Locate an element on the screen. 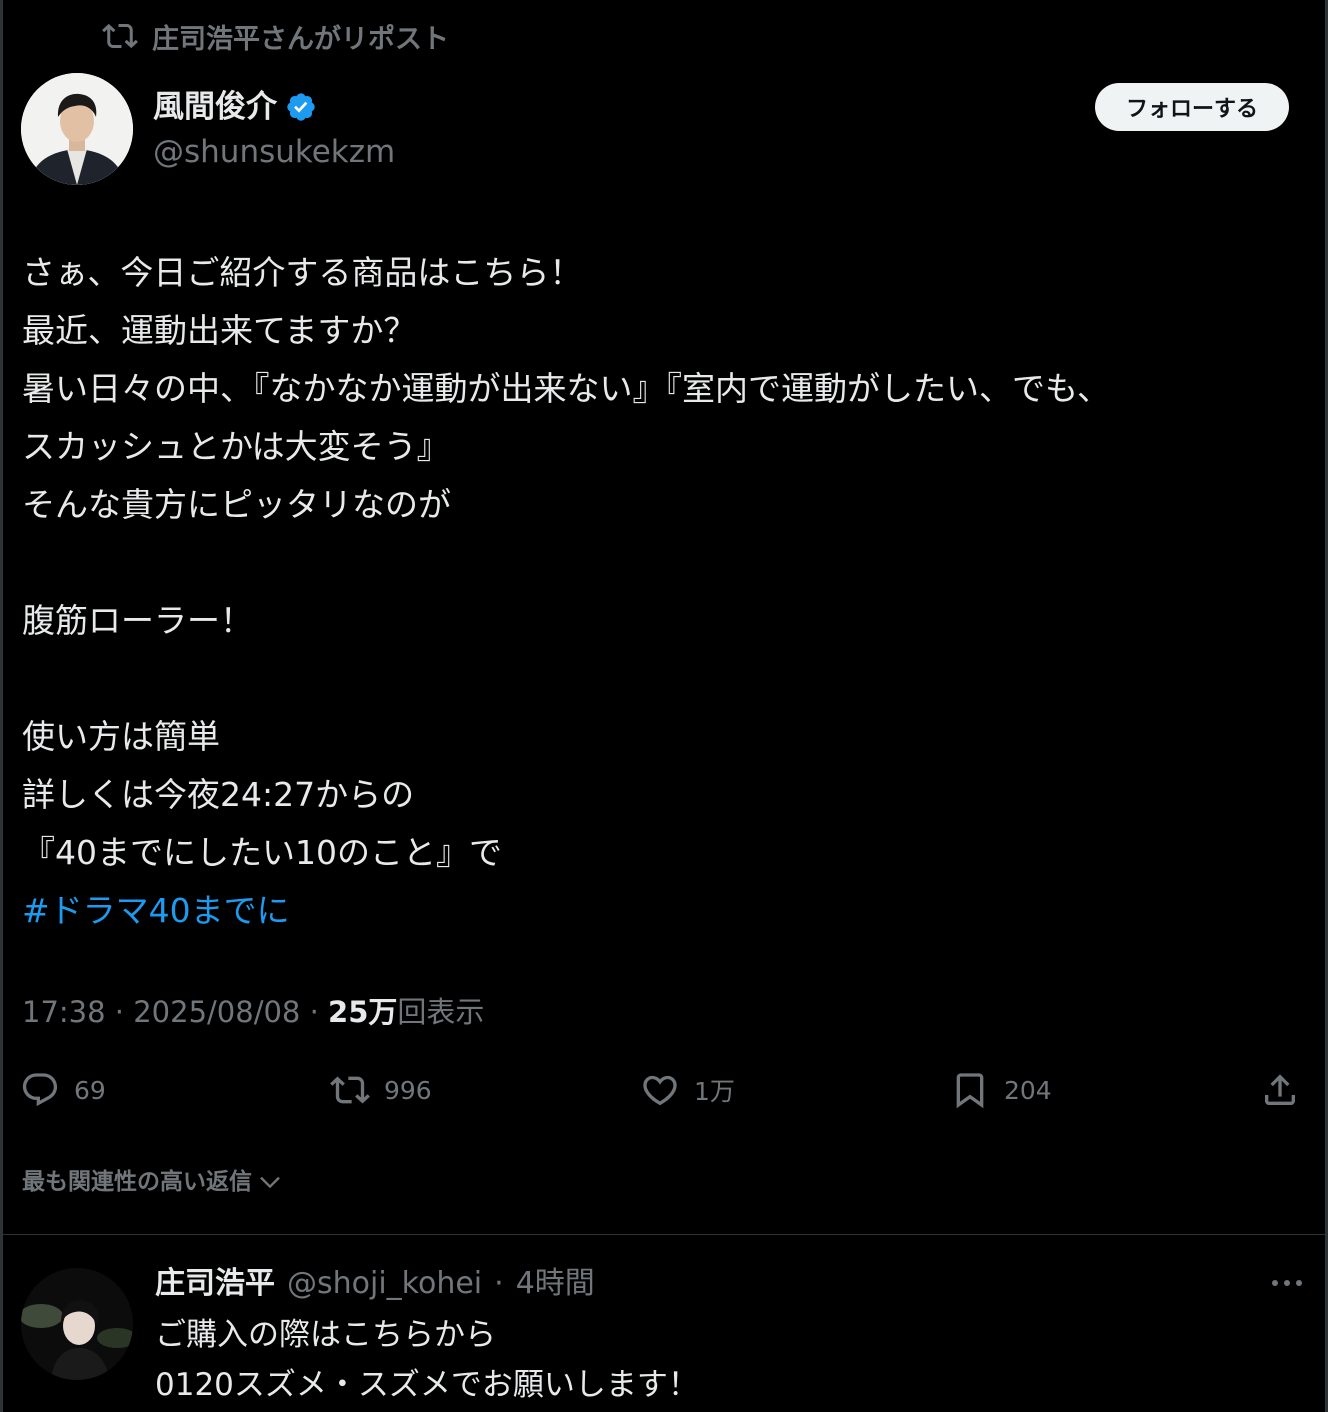  reply-avatar is located at coordinates (77, 1324).